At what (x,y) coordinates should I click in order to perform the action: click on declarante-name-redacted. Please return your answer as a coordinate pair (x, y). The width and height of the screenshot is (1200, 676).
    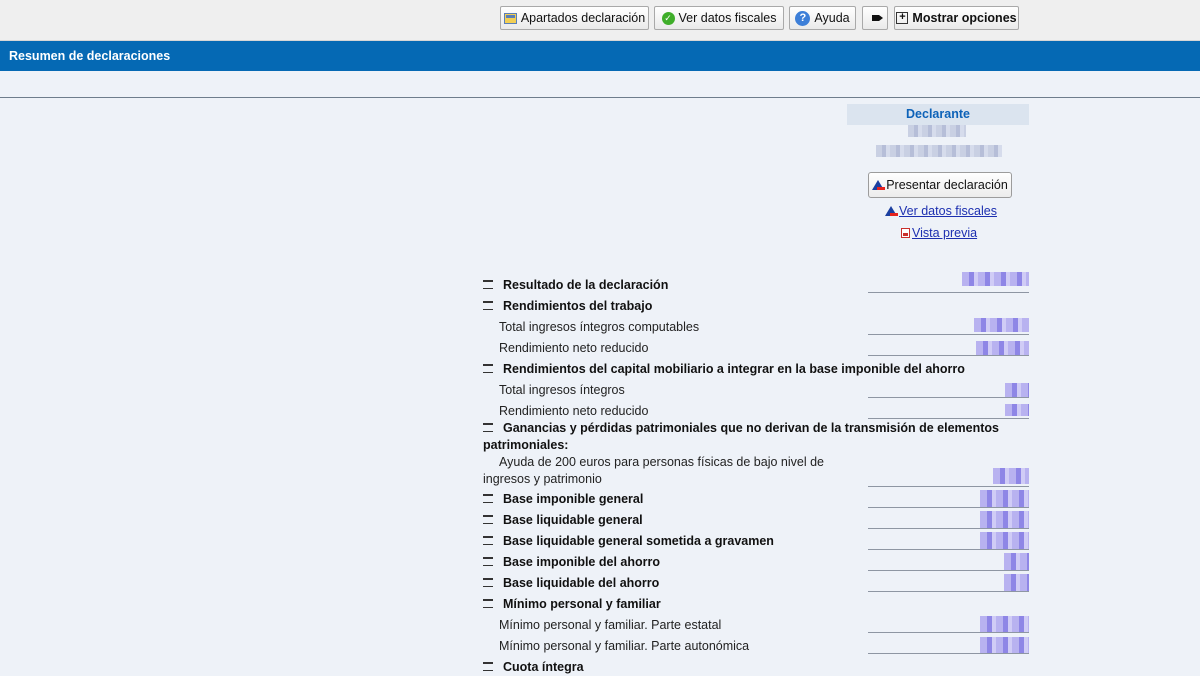
    Looking at the image, I should click on (939, 151).